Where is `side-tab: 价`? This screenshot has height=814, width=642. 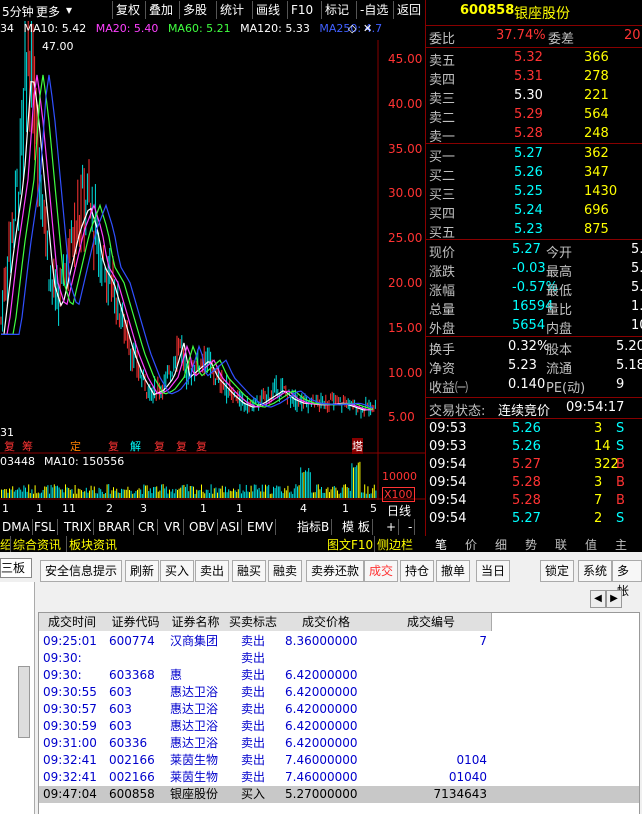
side-tab: 价 is located at coordinates (471, 544).